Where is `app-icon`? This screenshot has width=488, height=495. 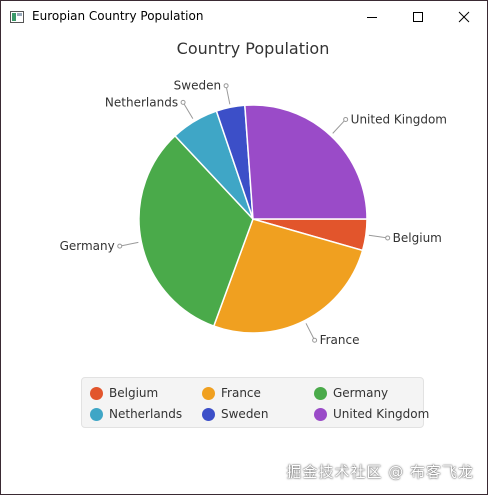 app-icon is located at coordinates (17, 17).